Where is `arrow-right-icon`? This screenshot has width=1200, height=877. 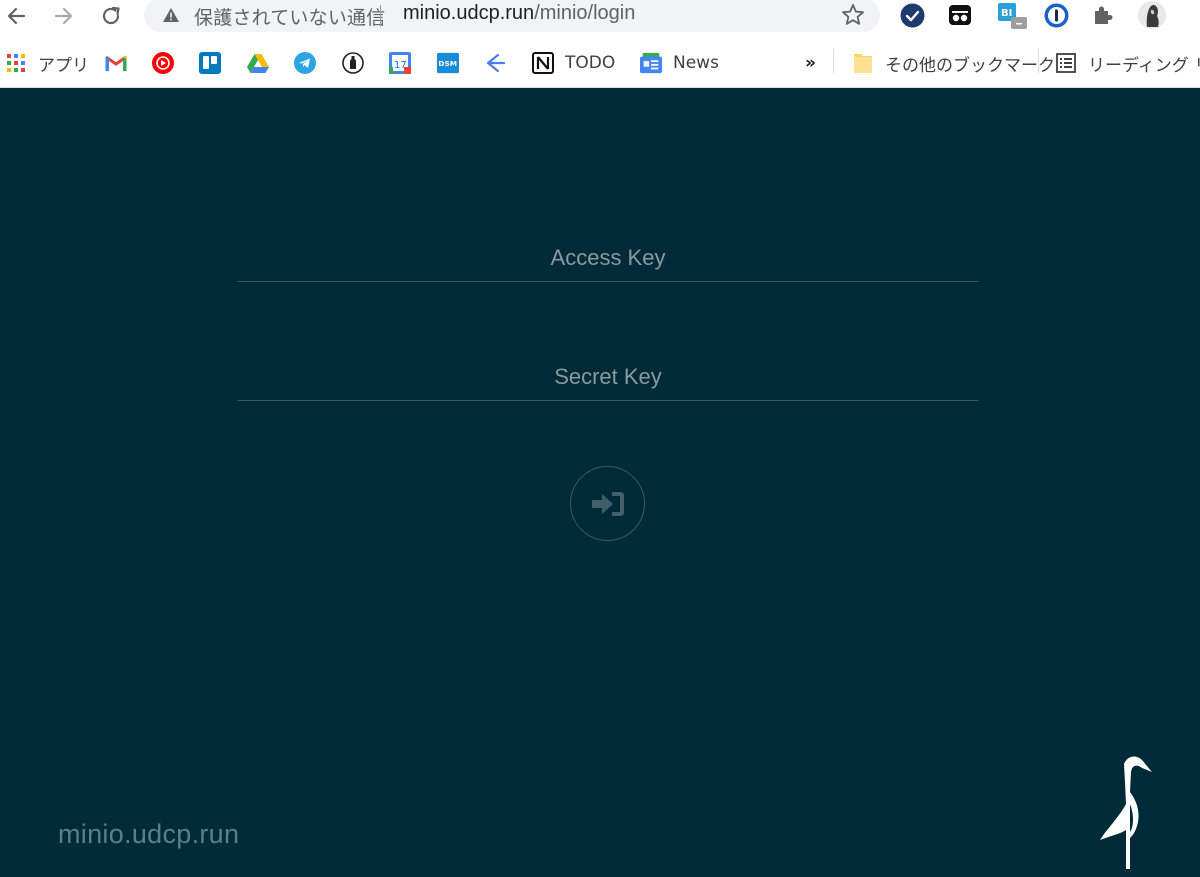
arrow-right-icon is located at coordinates (63, 16).